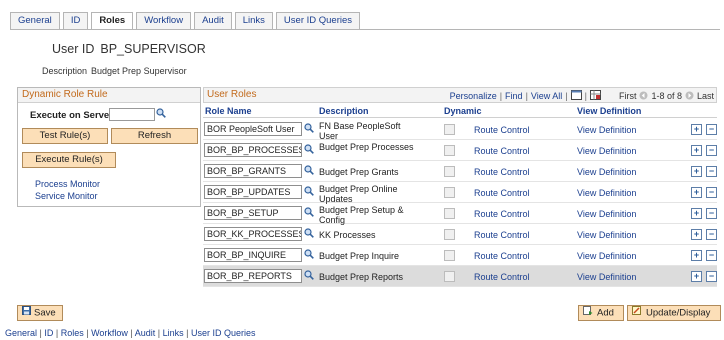  Describe the element at coordinates (473, 96) in the screenshot. I see `personalize-link: Personalize` at that location.